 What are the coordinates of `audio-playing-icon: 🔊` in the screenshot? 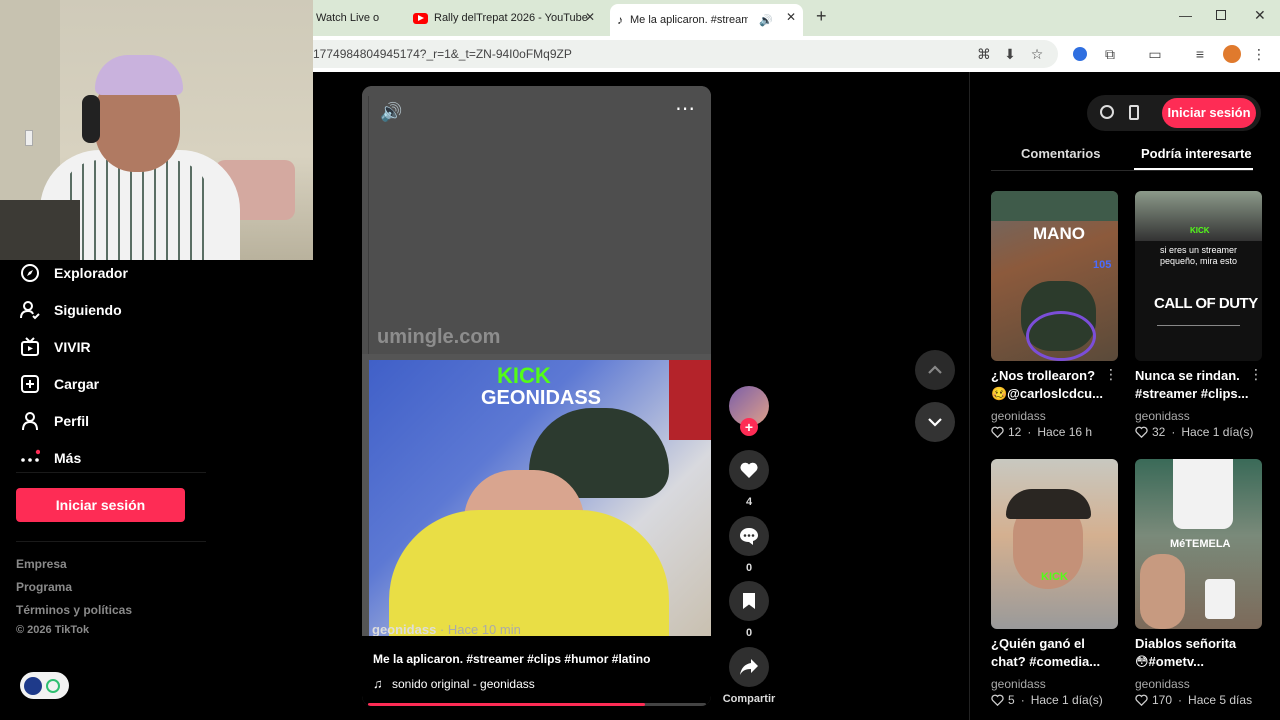 It's located at (766, 20).